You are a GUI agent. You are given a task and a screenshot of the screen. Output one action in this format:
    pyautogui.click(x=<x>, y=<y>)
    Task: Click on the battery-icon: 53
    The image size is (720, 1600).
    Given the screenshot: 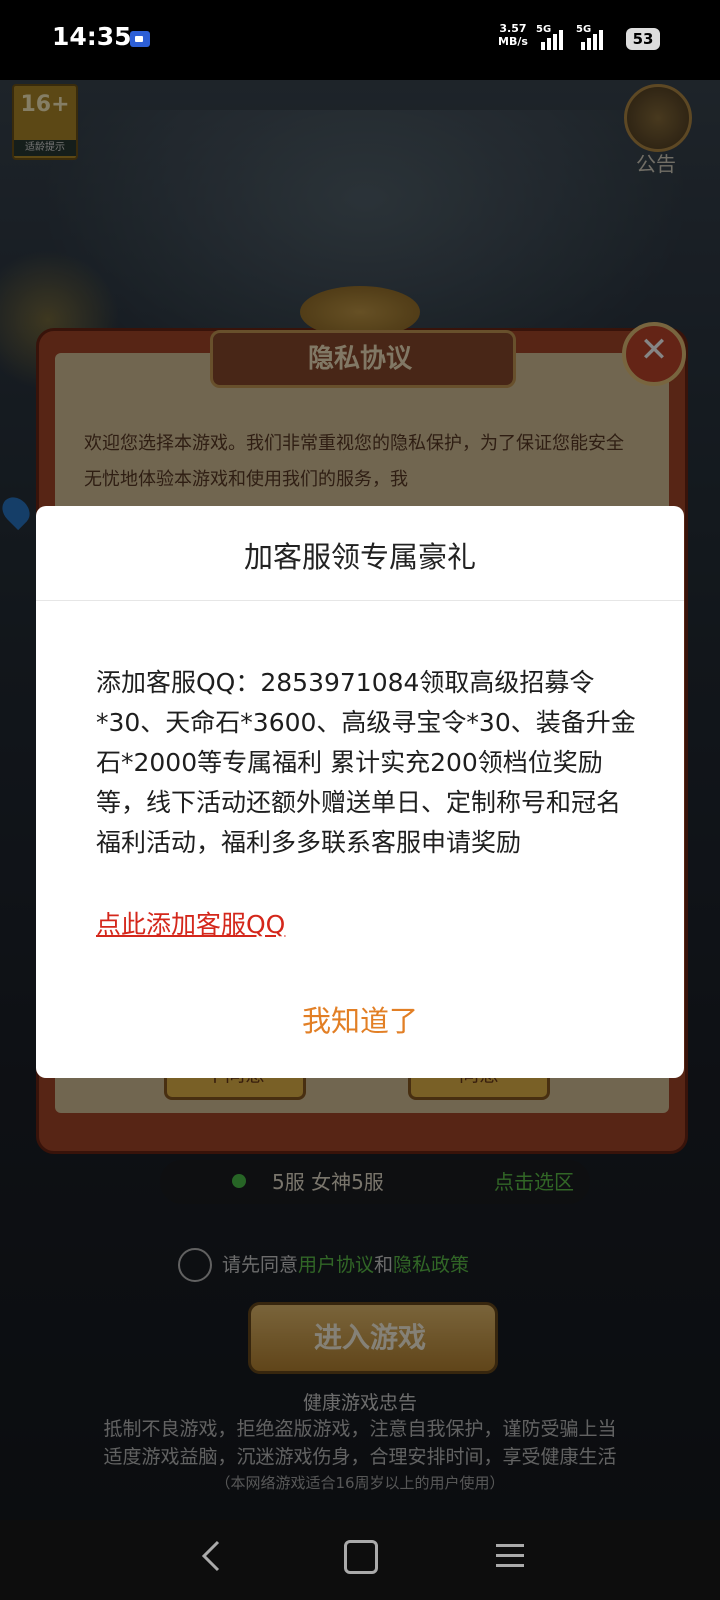 What is the action you would take?
    pyautogui.click(x=643, y=39)
    